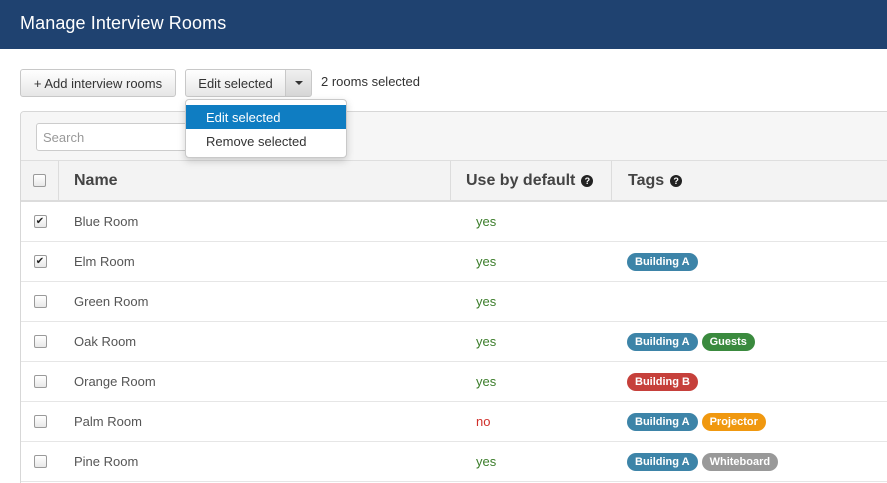 The width and height of the screenshot is (887, 483). What do you see at coordinates (728, 341) in the screenshot?
I see `tag-badge: Guests` at bounding box center [728, 341].